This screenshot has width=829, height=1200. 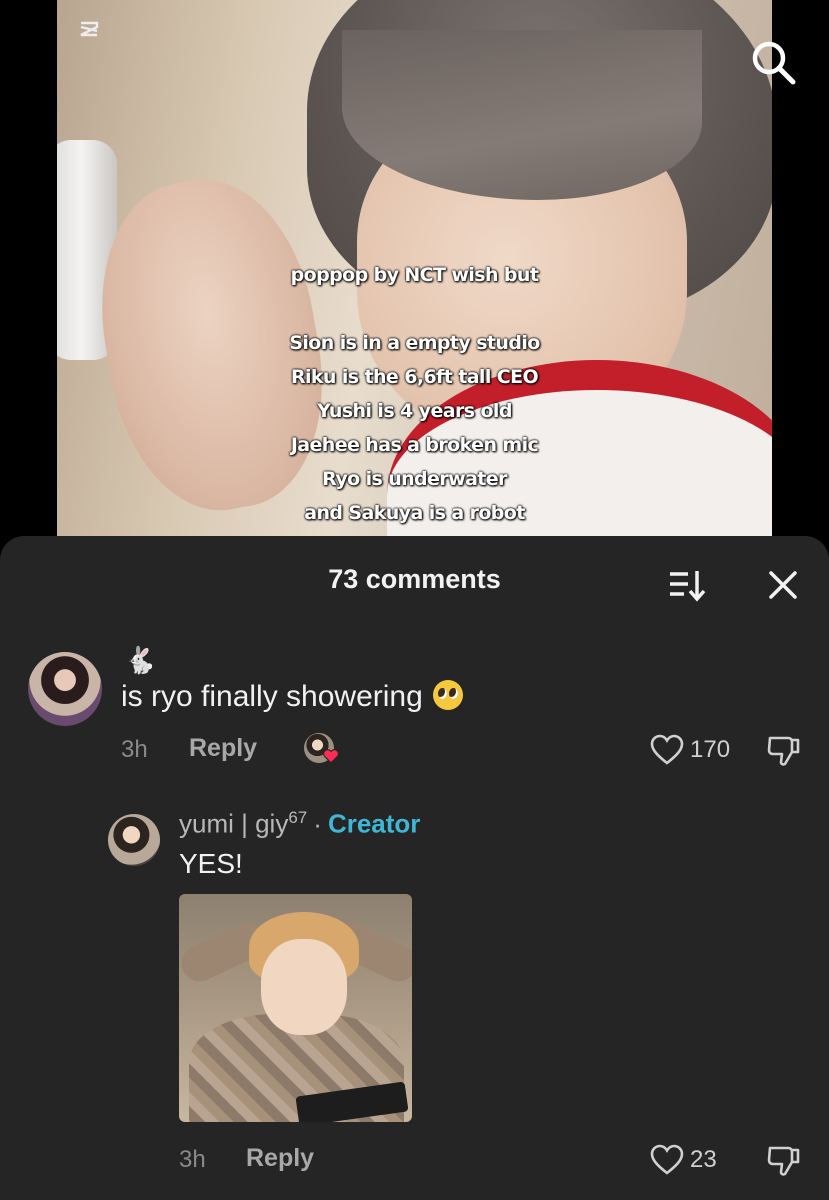 What do you see at coordinates (447, 695) in the screenshot?
I see `pleading-face-emoji` at bounding box center [447, 695].